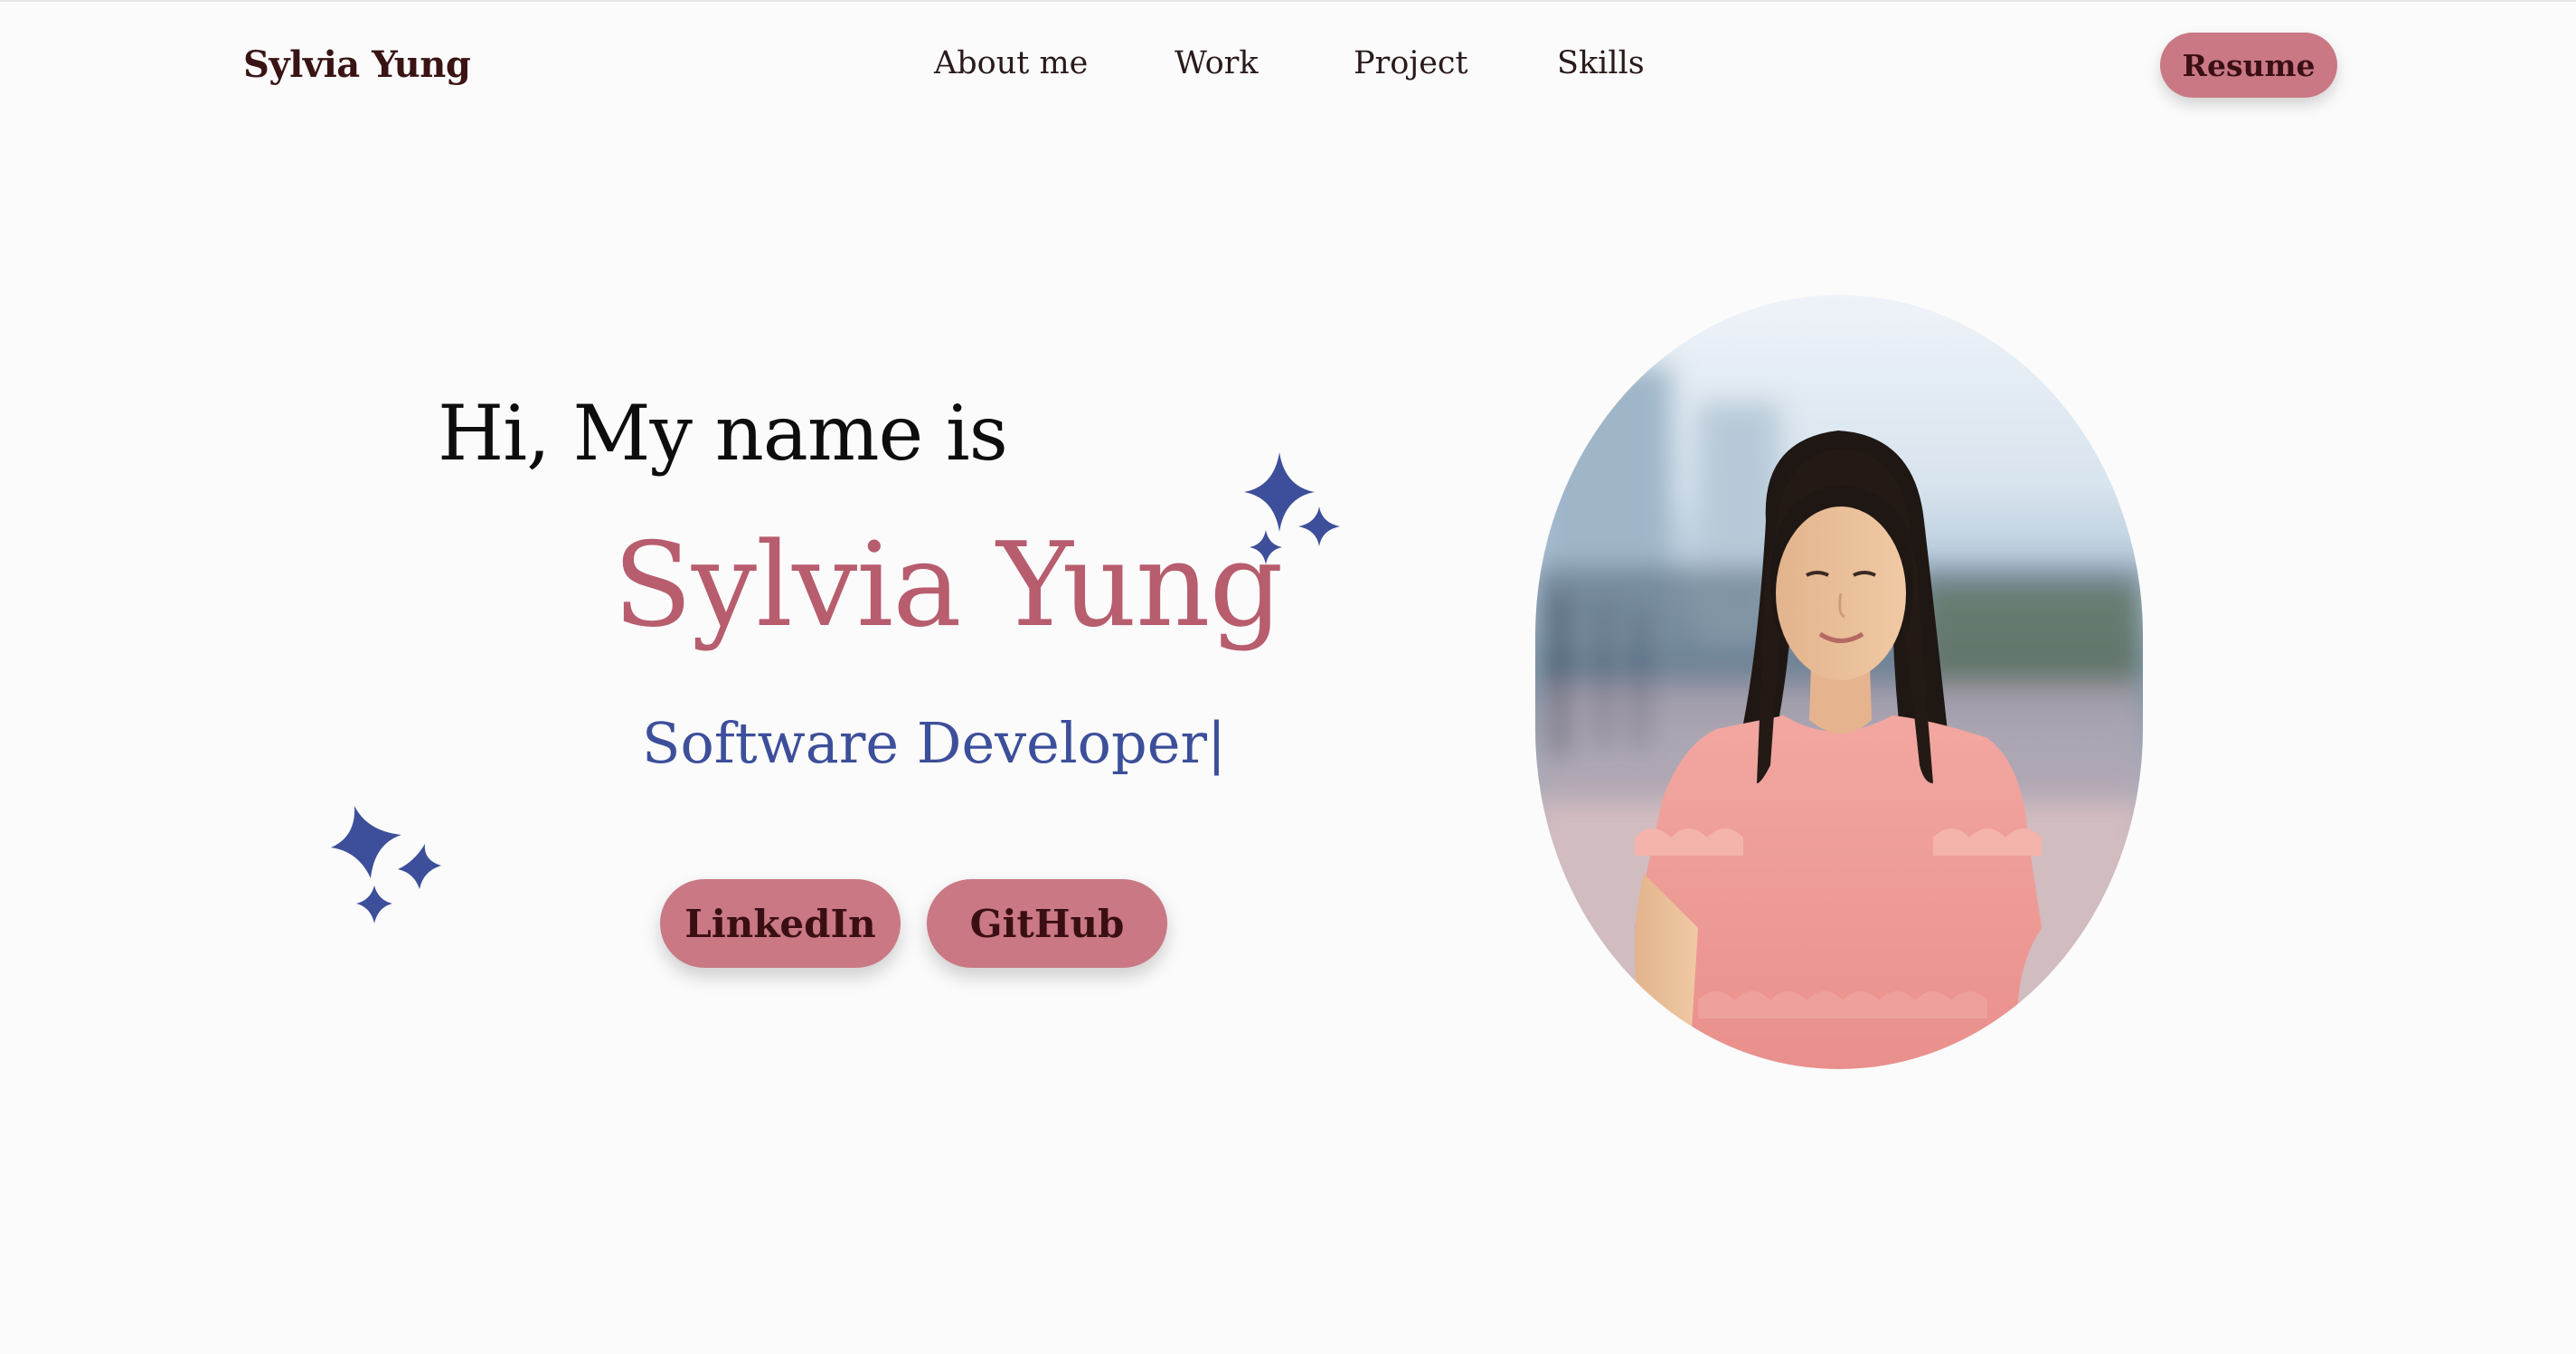  I want to click on resume-button: Resume, so click(2248, 65).